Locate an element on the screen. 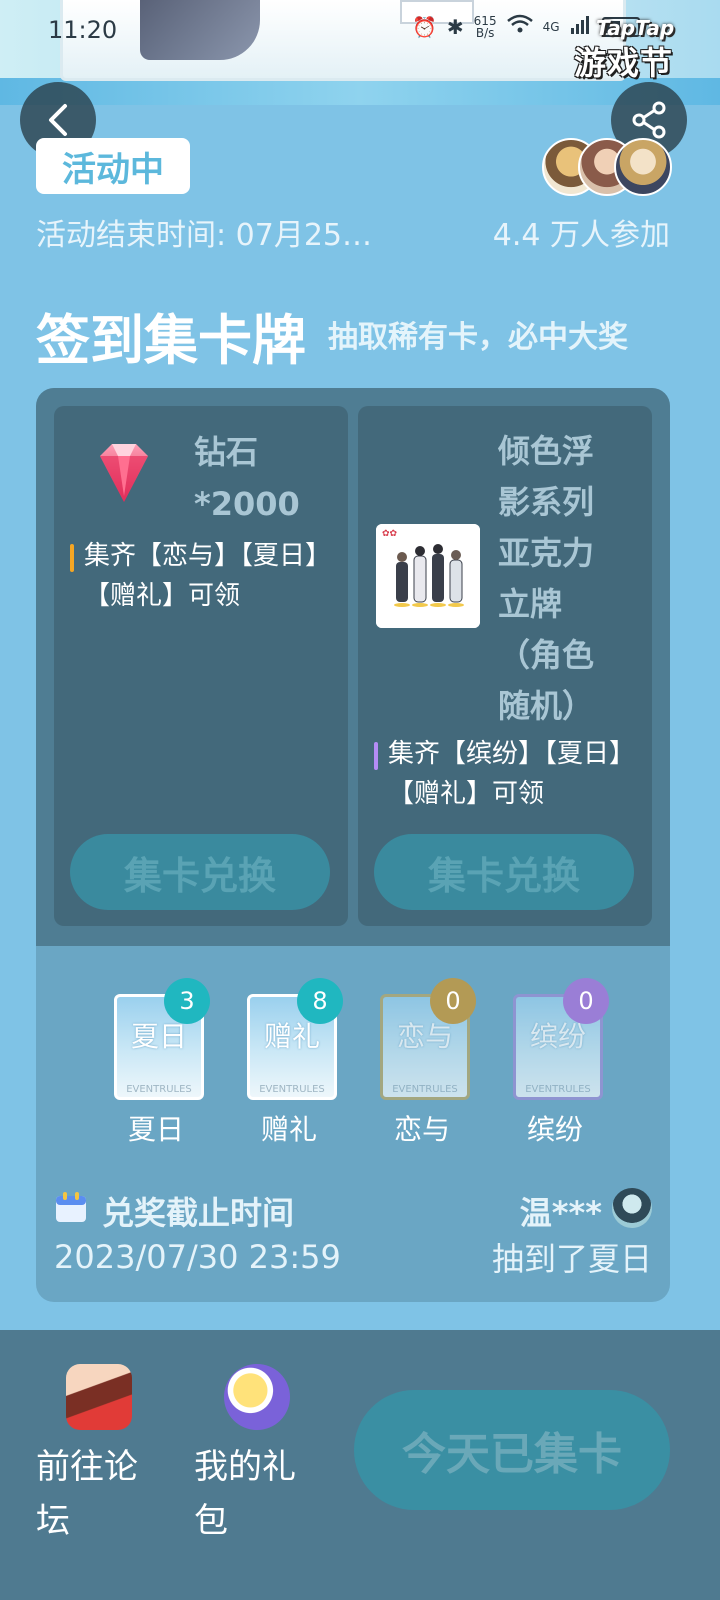 This screenshot has height=1600, width=720. bluetooth-icon: ✱ is located at coordinates (455, 26).